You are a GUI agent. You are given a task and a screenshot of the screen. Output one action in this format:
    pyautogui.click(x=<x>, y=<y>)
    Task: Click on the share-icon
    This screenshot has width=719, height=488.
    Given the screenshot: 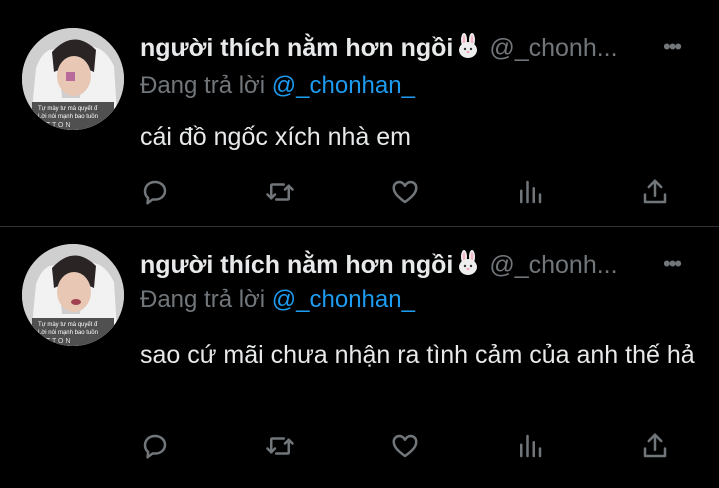 What is the action you would take?
    pyautogui.click(x=656, y=447)
    